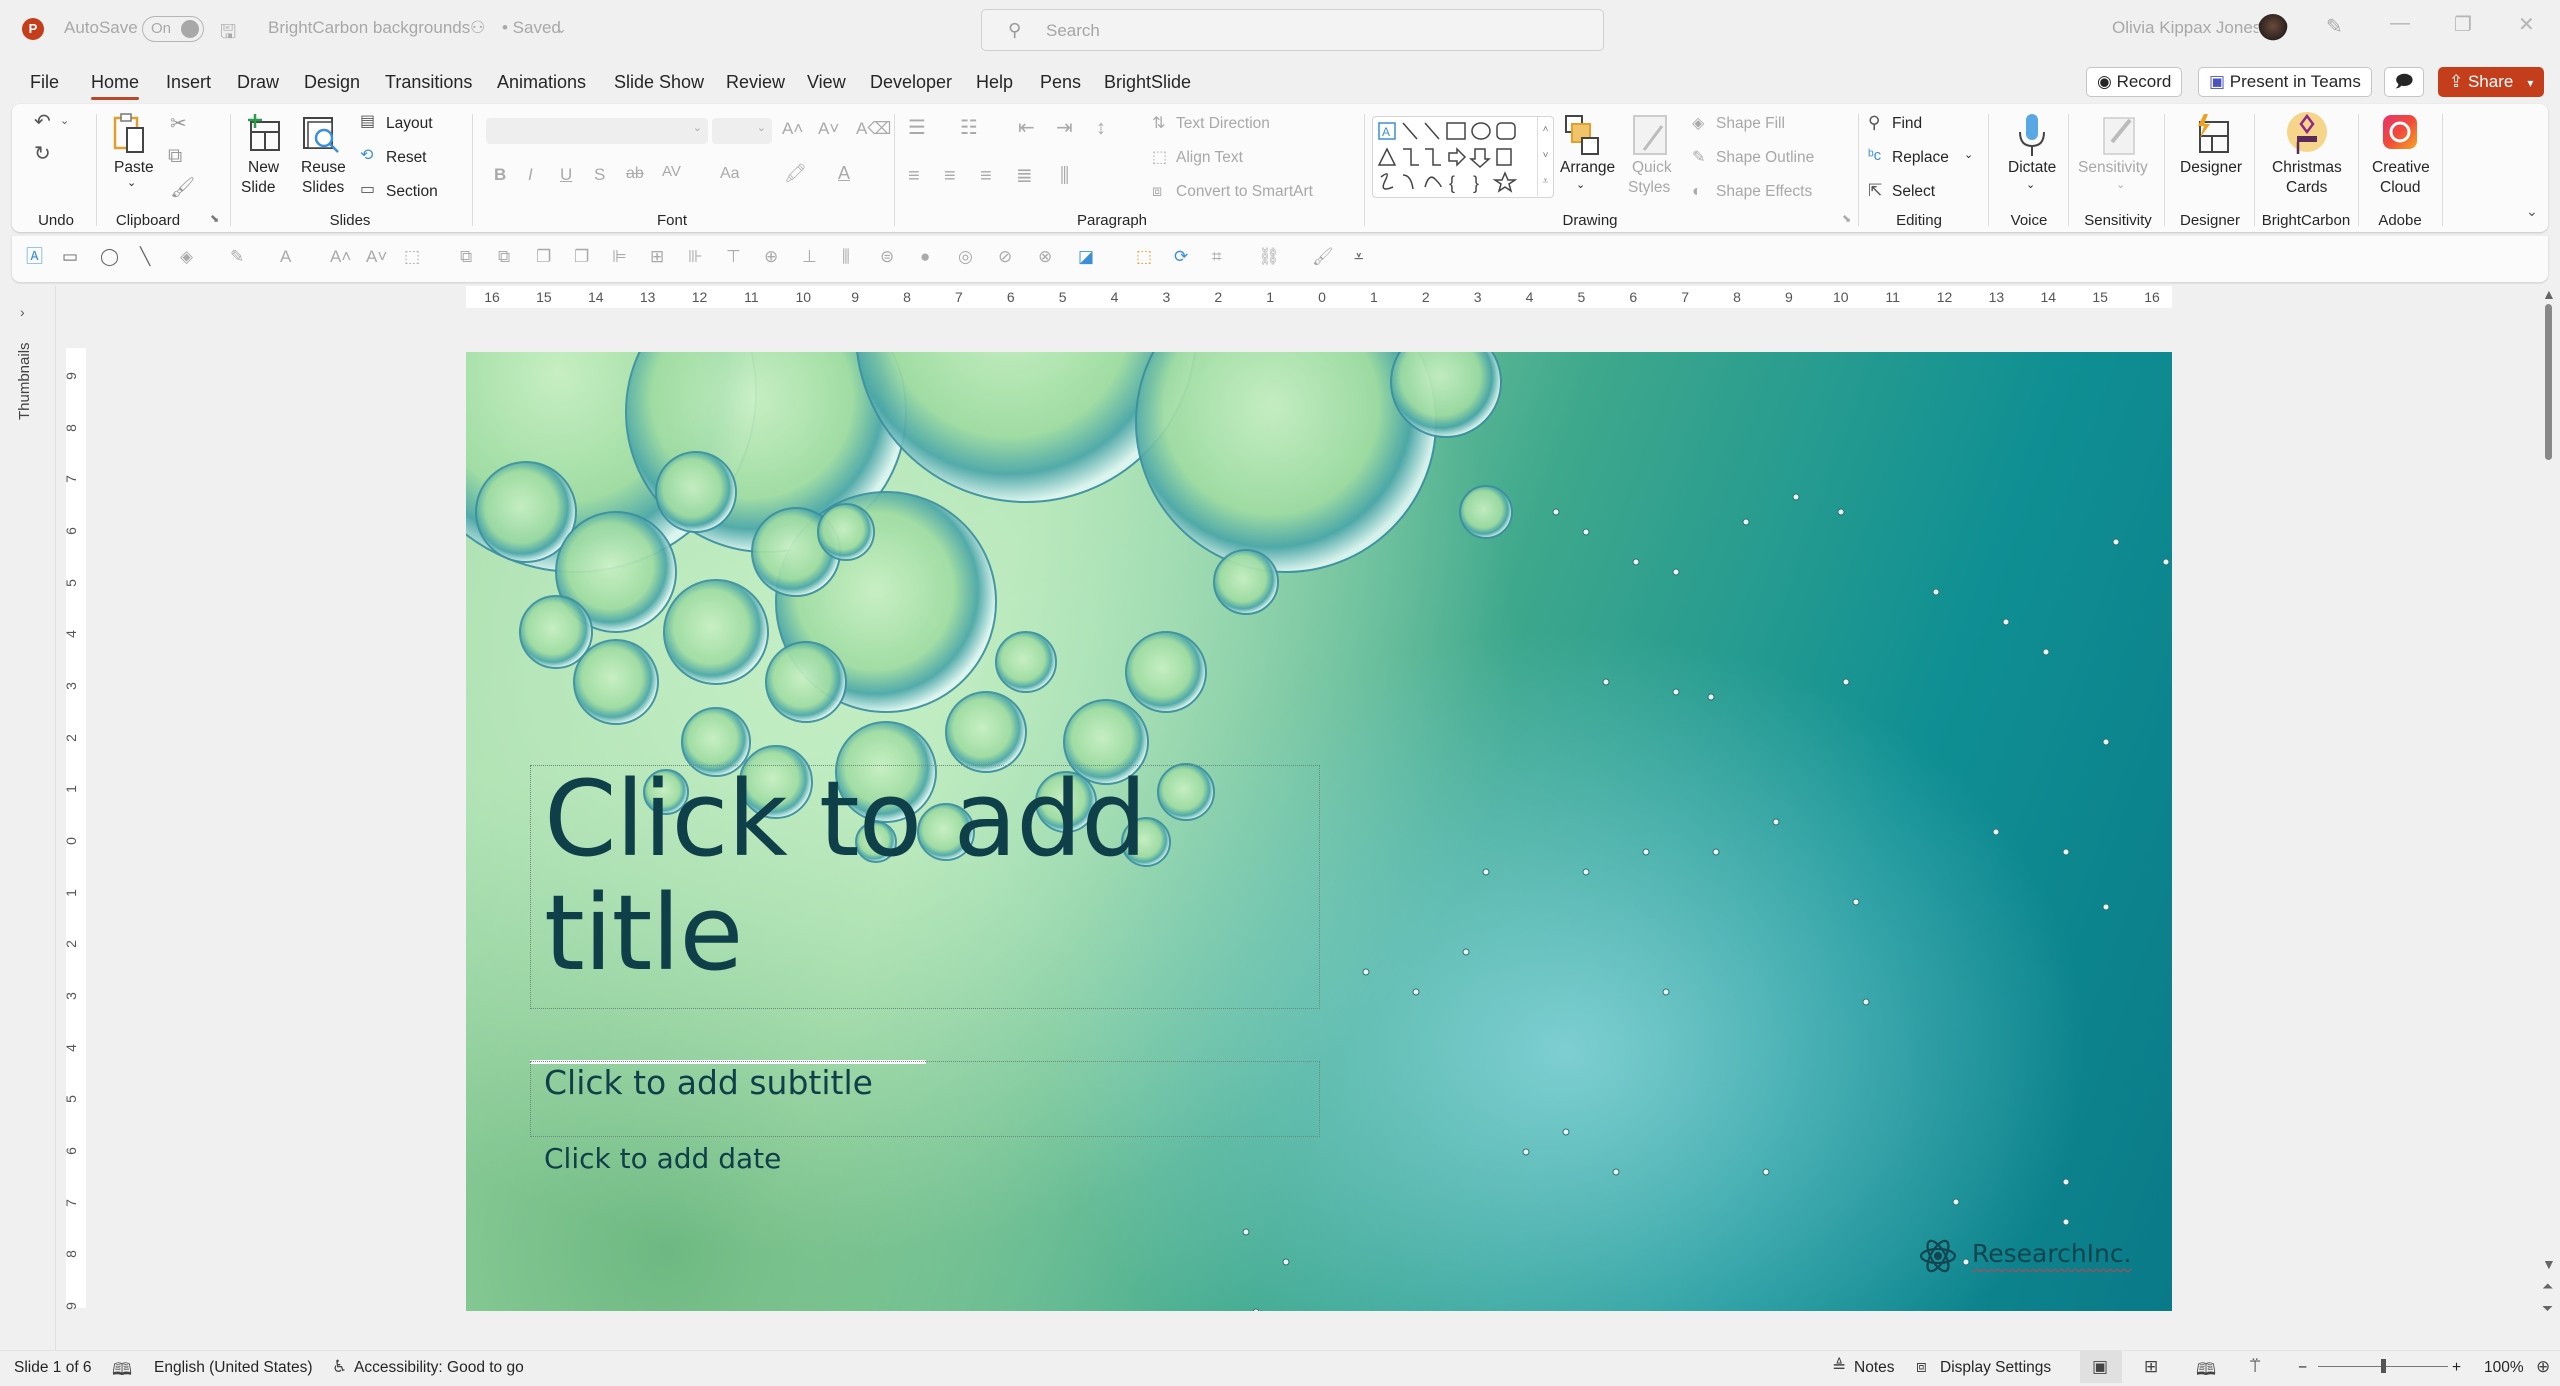  What do you see at coordinates (2548, 818) in the screenshot?
I see `vertical-scrollbar: ▲ ▼ ⏶ ⏷` at bounding box center [2548, 818].